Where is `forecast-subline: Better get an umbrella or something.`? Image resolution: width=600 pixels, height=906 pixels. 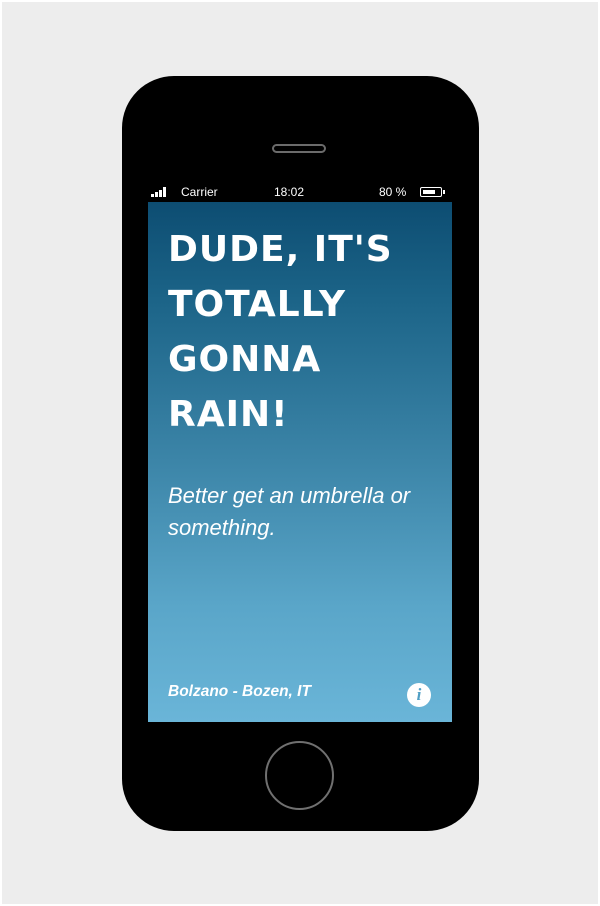 forecast-subline: Better get an umbrella or something. is located at coordinates (289, 511).